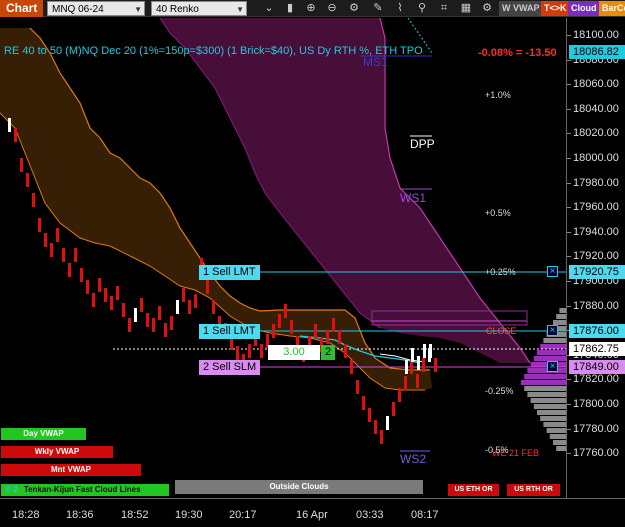  I want to click on us-eth-or-legend: US ETH OR, so click(473, 490).